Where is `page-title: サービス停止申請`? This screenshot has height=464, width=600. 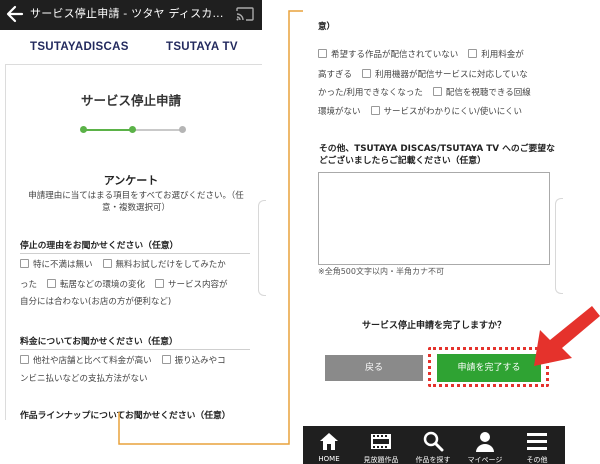
page-title: サービス停止申請 is located at coordinates (130, 100).